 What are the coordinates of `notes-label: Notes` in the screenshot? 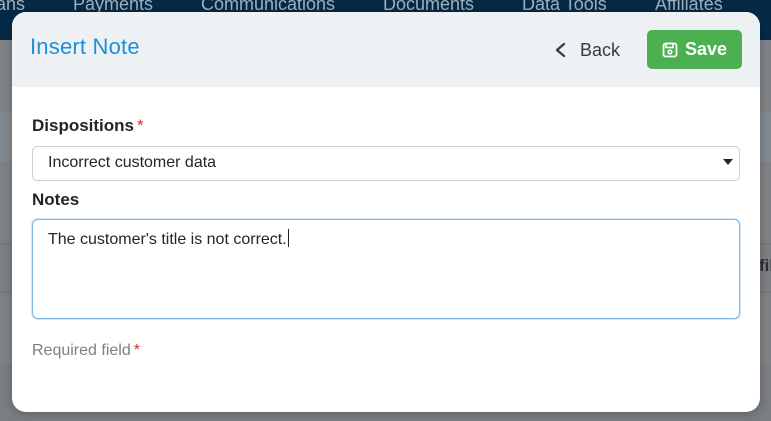 It's located at (56, 199).